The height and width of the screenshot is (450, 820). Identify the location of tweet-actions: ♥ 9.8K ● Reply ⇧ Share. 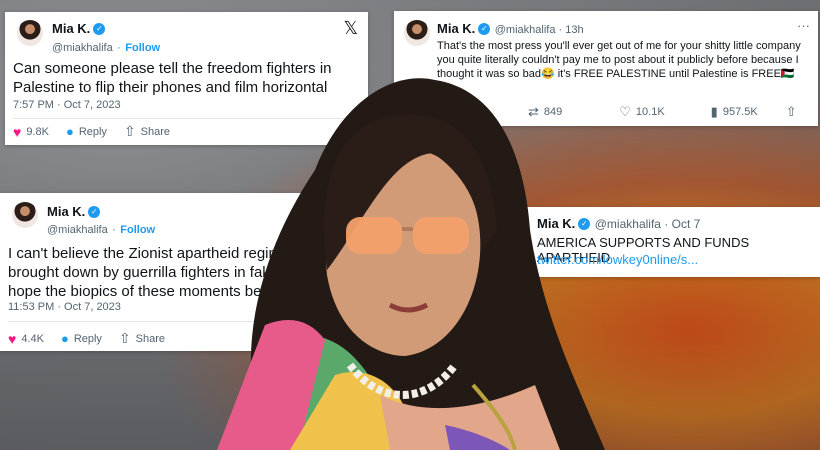
(94, 131).